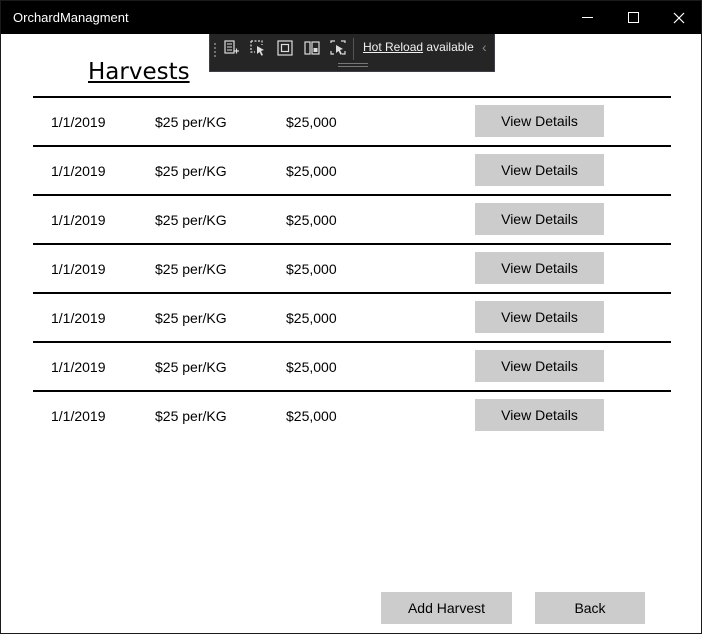 The image size is (702, 634). I want to click on display-layout-adorners-icon, so click(285, 48).